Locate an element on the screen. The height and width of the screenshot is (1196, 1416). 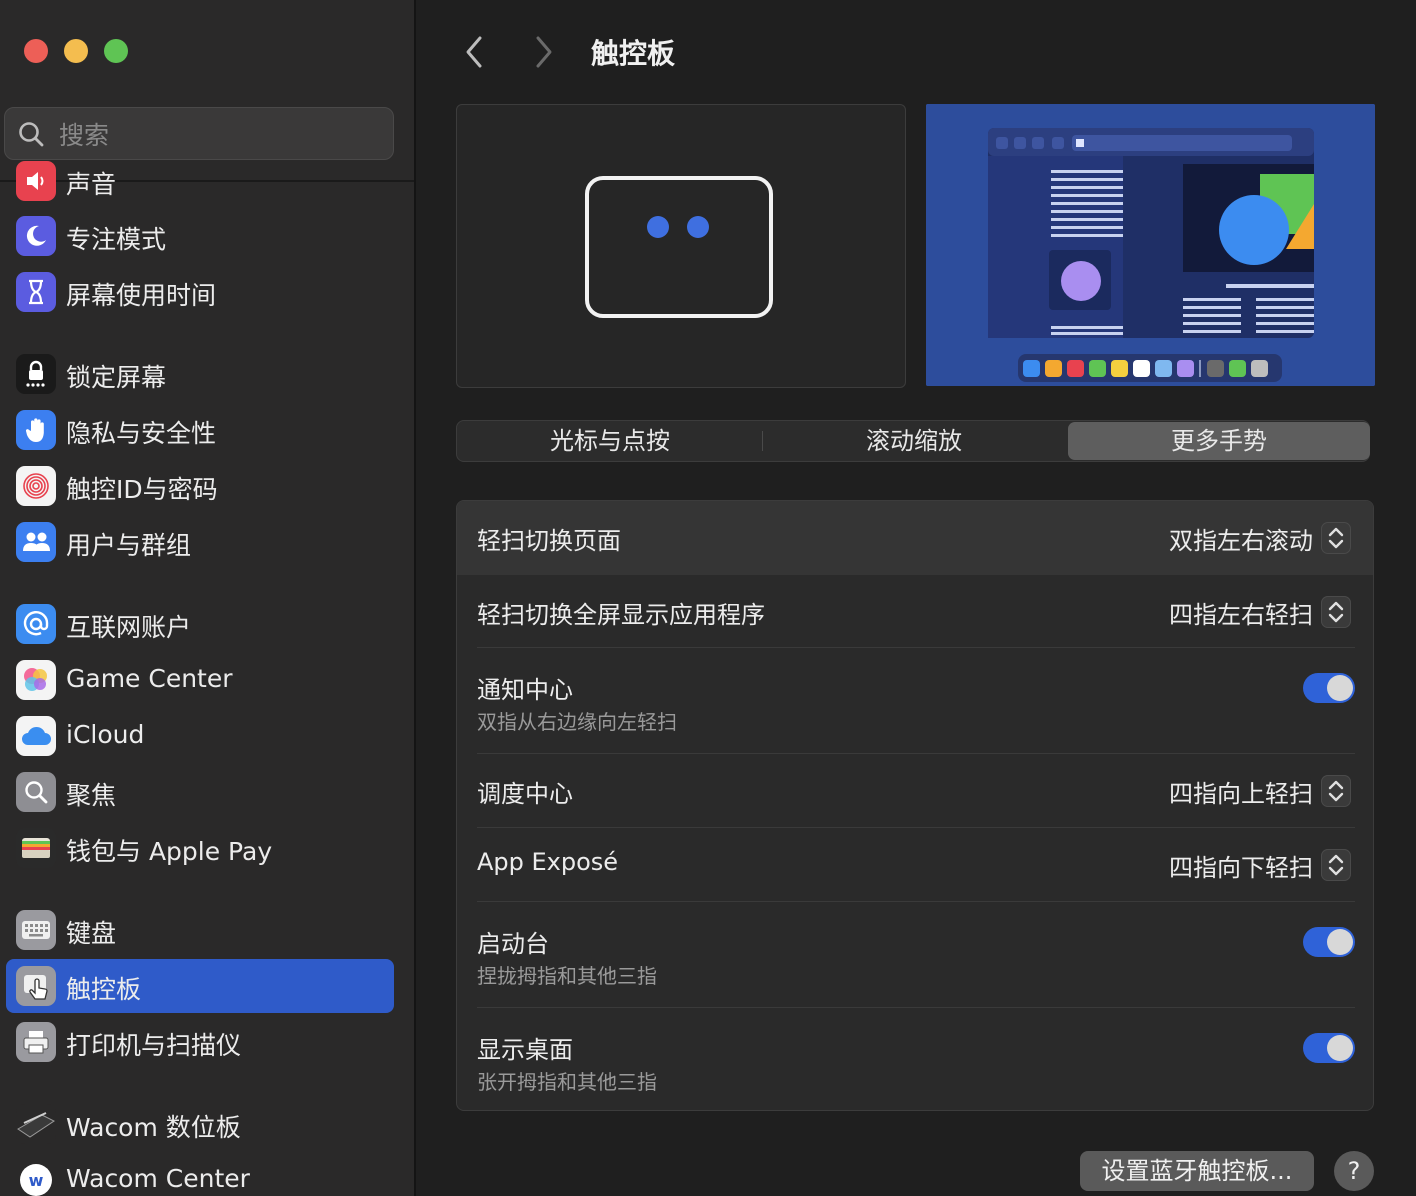
sidebar-item: 隐私与安全性 is located at coordinates (200, 430).